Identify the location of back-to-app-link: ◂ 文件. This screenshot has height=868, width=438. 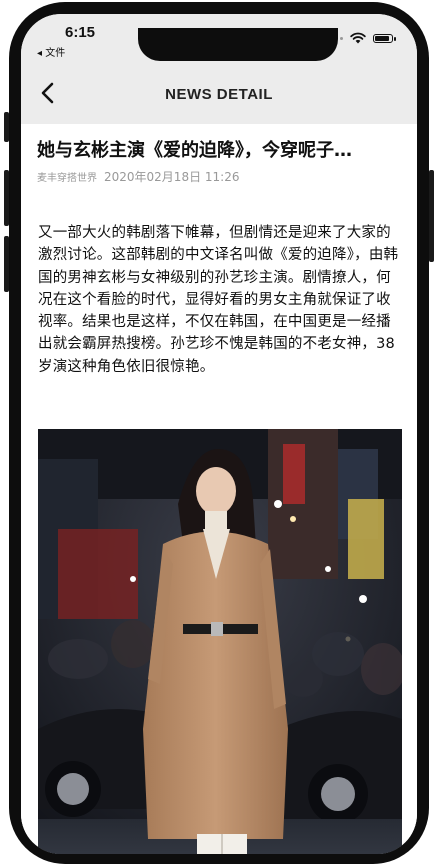
(51, 51).